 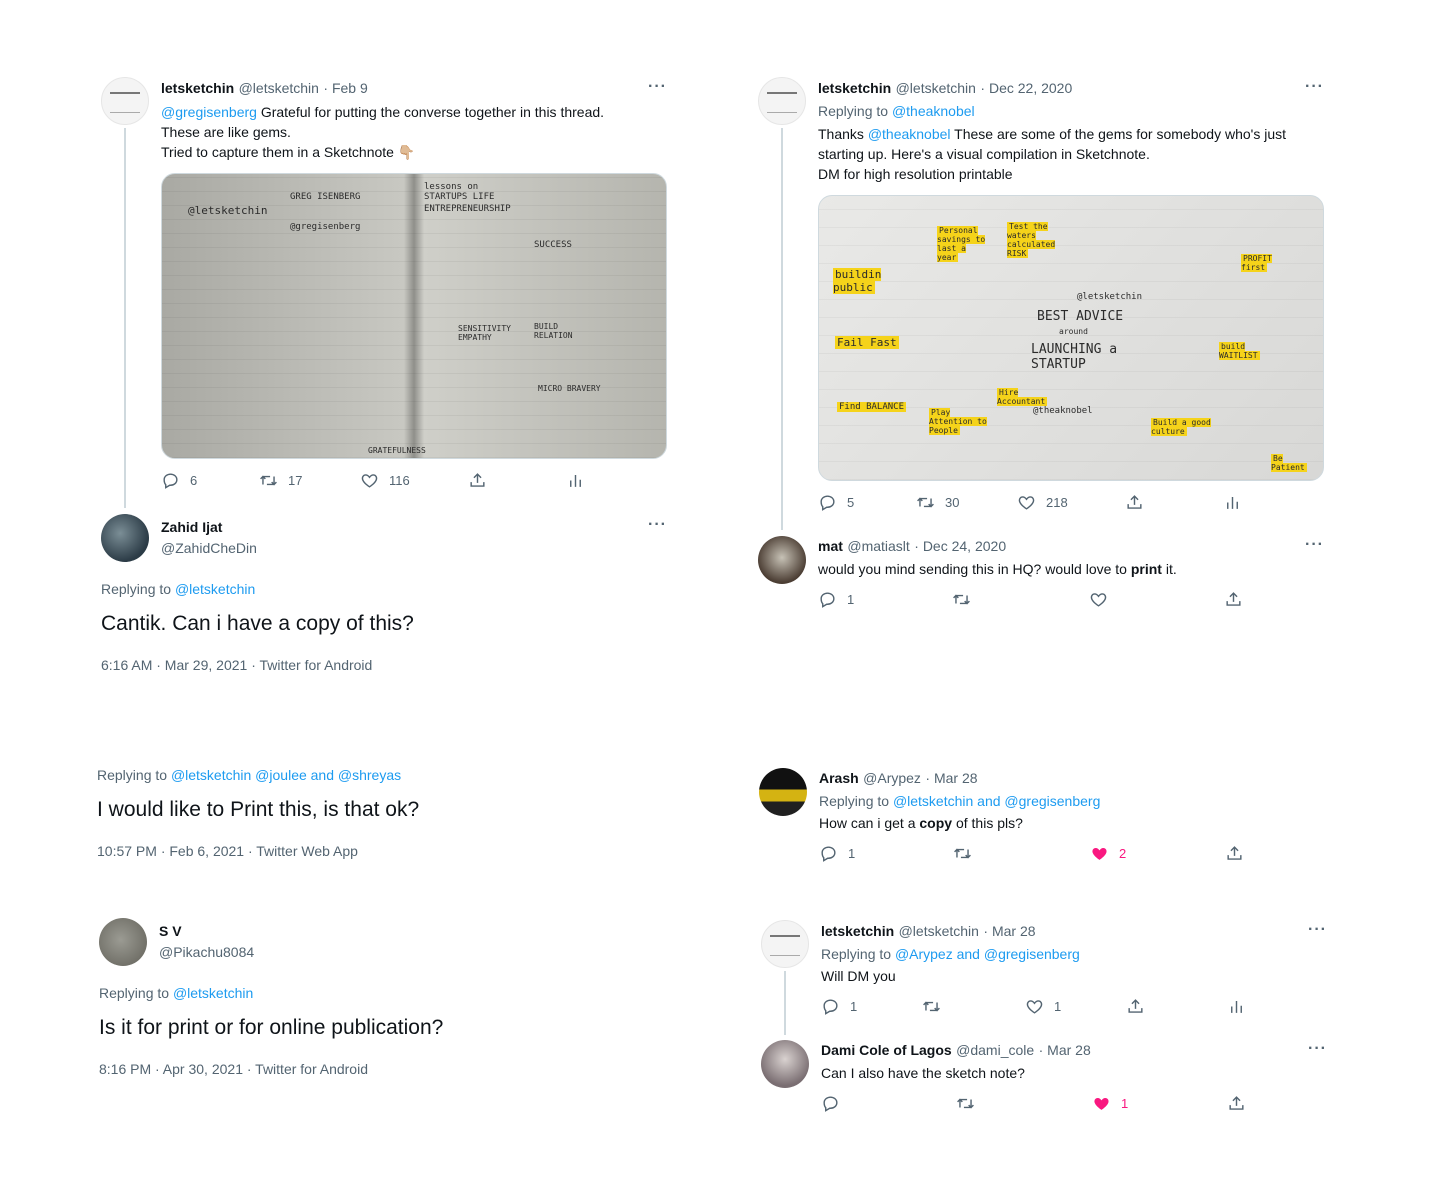 What do you see at coordinates (995, 1050) in the screenshot?
I see `user-handle: @dami_cole` at bounding box center [995, 1050].